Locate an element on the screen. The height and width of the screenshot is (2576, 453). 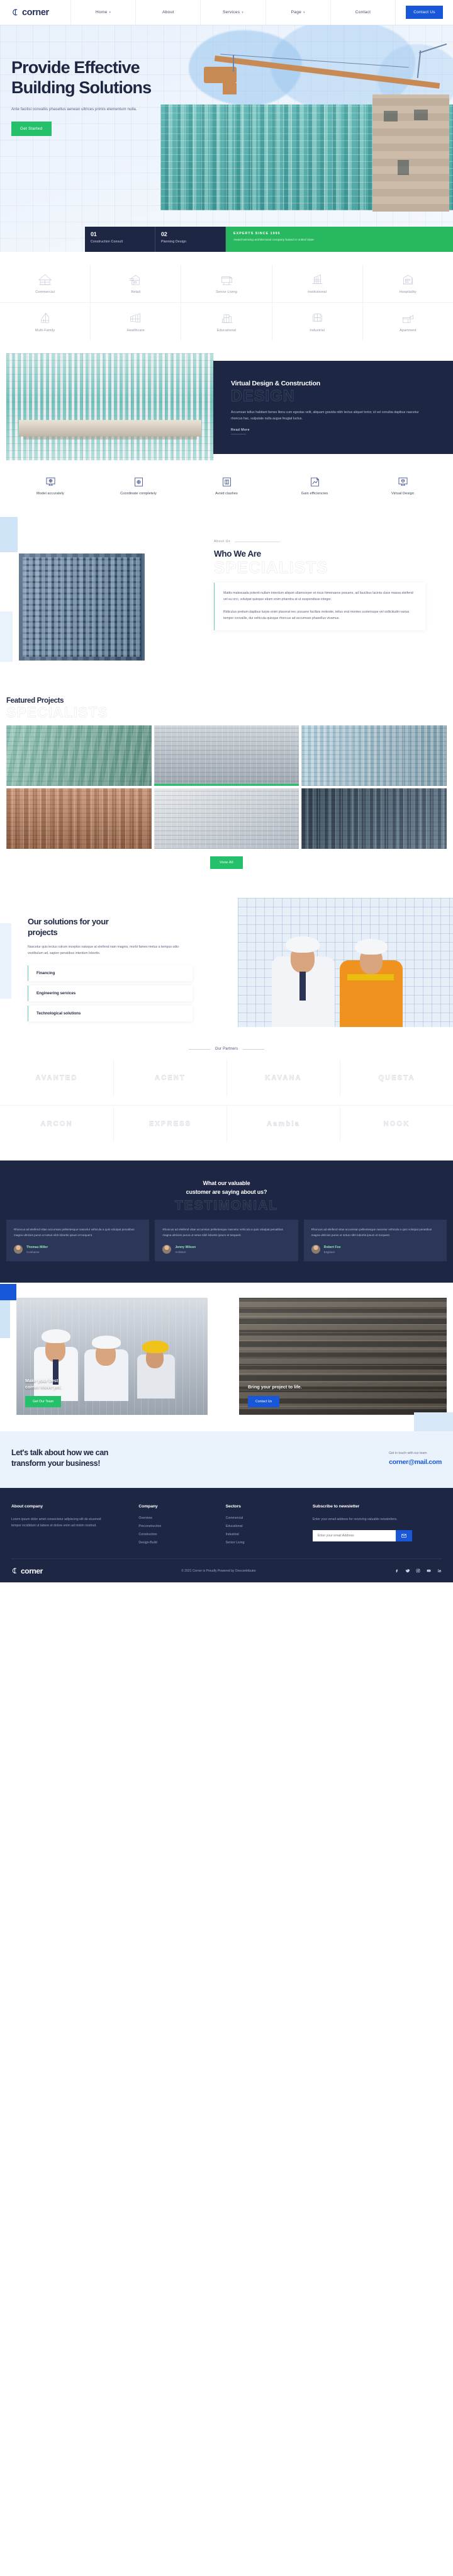
feature-coordinate-completely: Coordinate completely is located at coordinates (138, 486).